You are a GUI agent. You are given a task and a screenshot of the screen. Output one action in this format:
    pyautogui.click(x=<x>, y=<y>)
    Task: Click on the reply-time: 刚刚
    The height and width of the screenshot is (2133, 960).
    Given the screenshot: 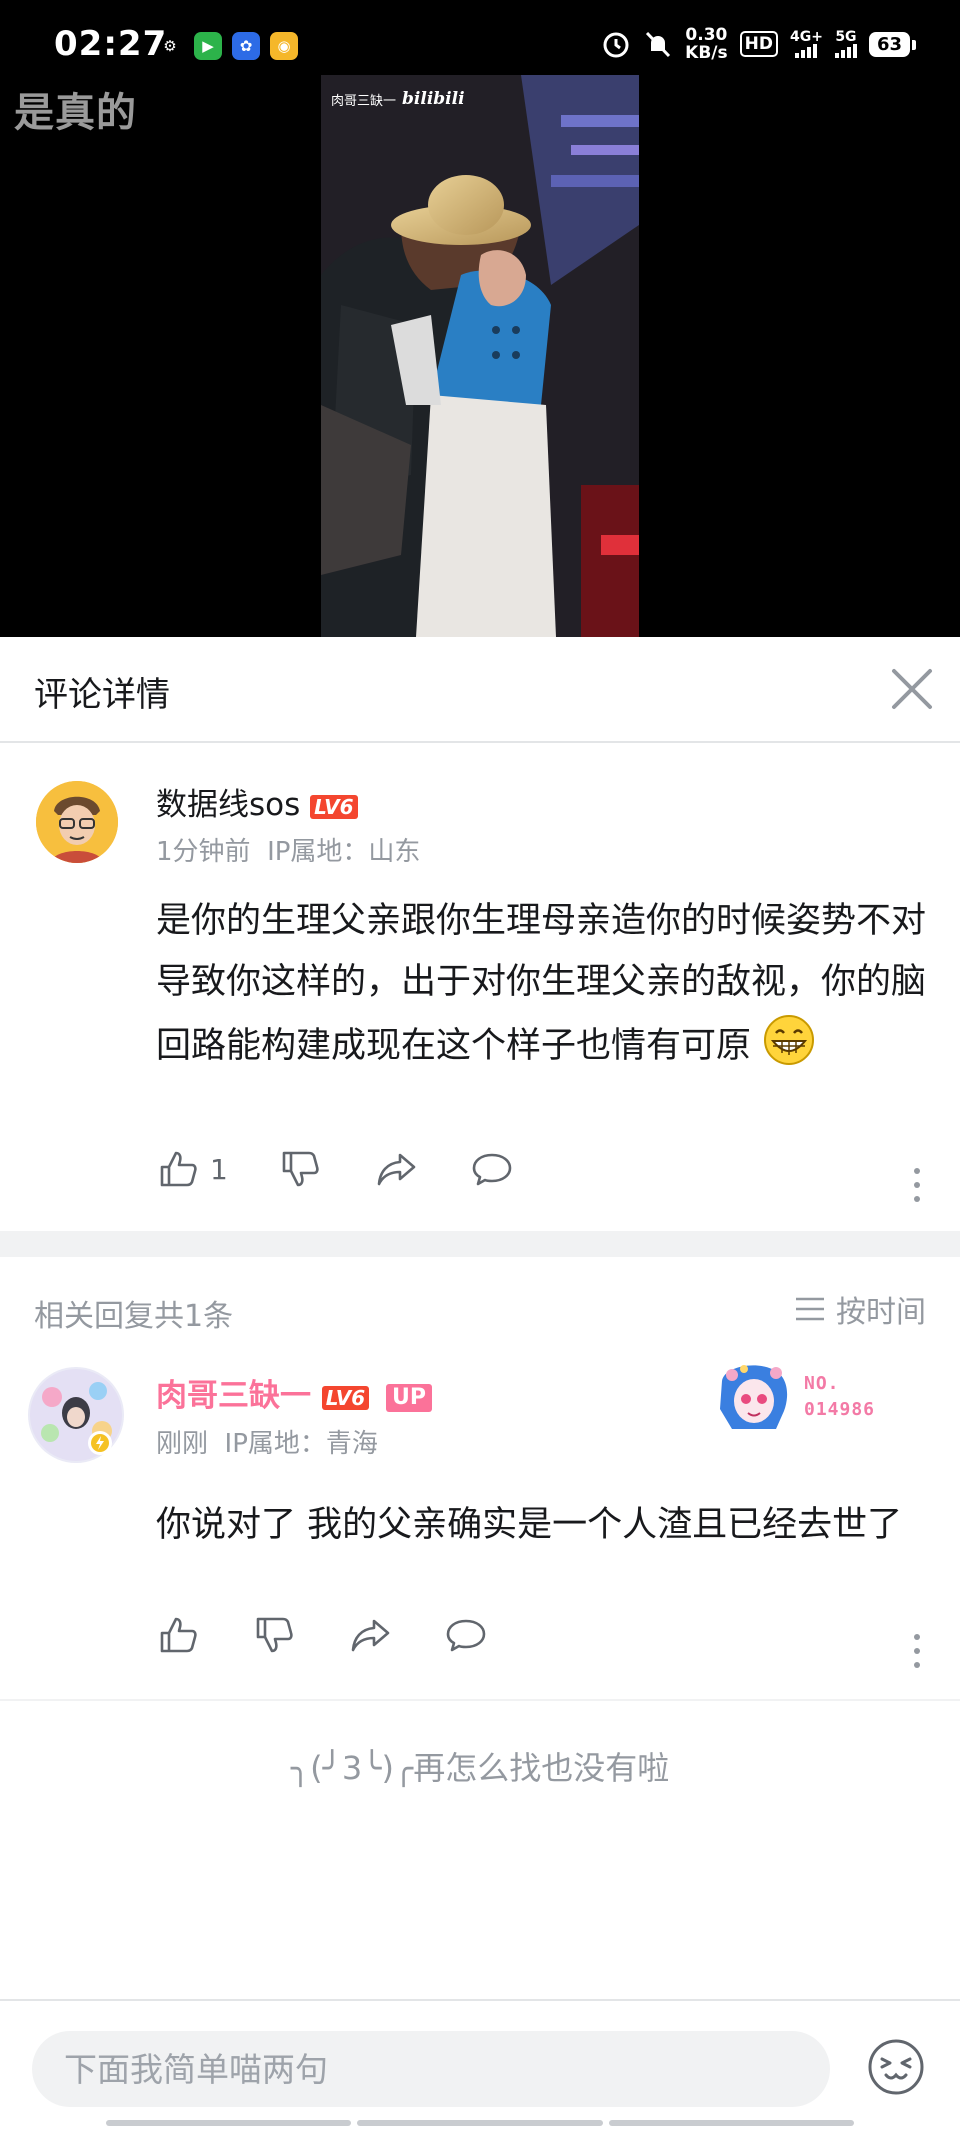 What is the action you would take?
    pyautogui.click(x=182, y=1444)
    